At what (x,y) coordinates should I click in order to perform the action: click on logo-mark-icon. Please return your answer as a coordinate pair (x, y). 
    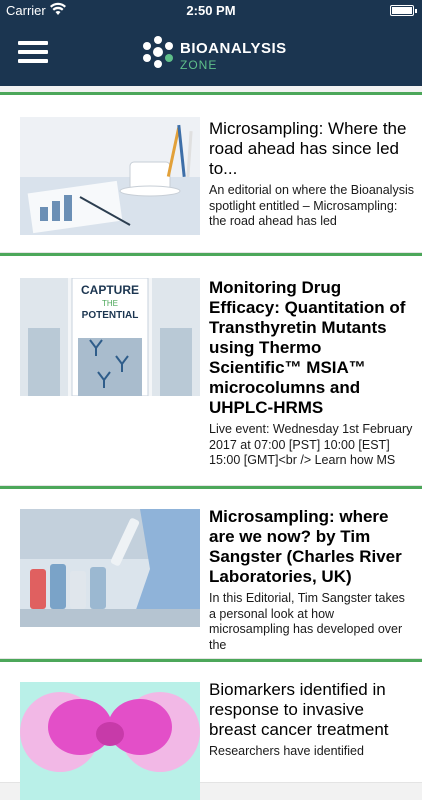
    Looking at the image, I should click on (158, 52).